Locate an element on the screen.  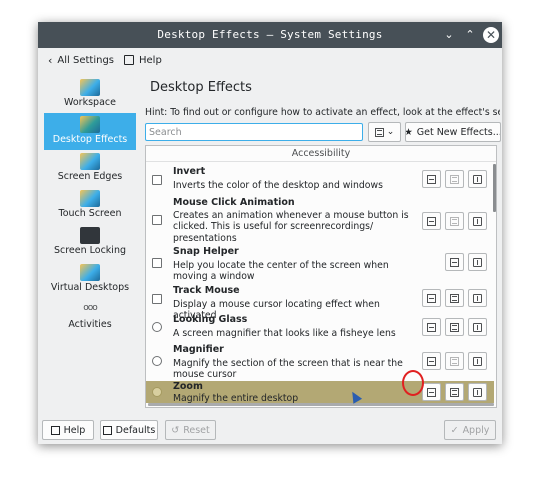
effect-name: Mouse Click Animation is located at coordinates (234, 202).